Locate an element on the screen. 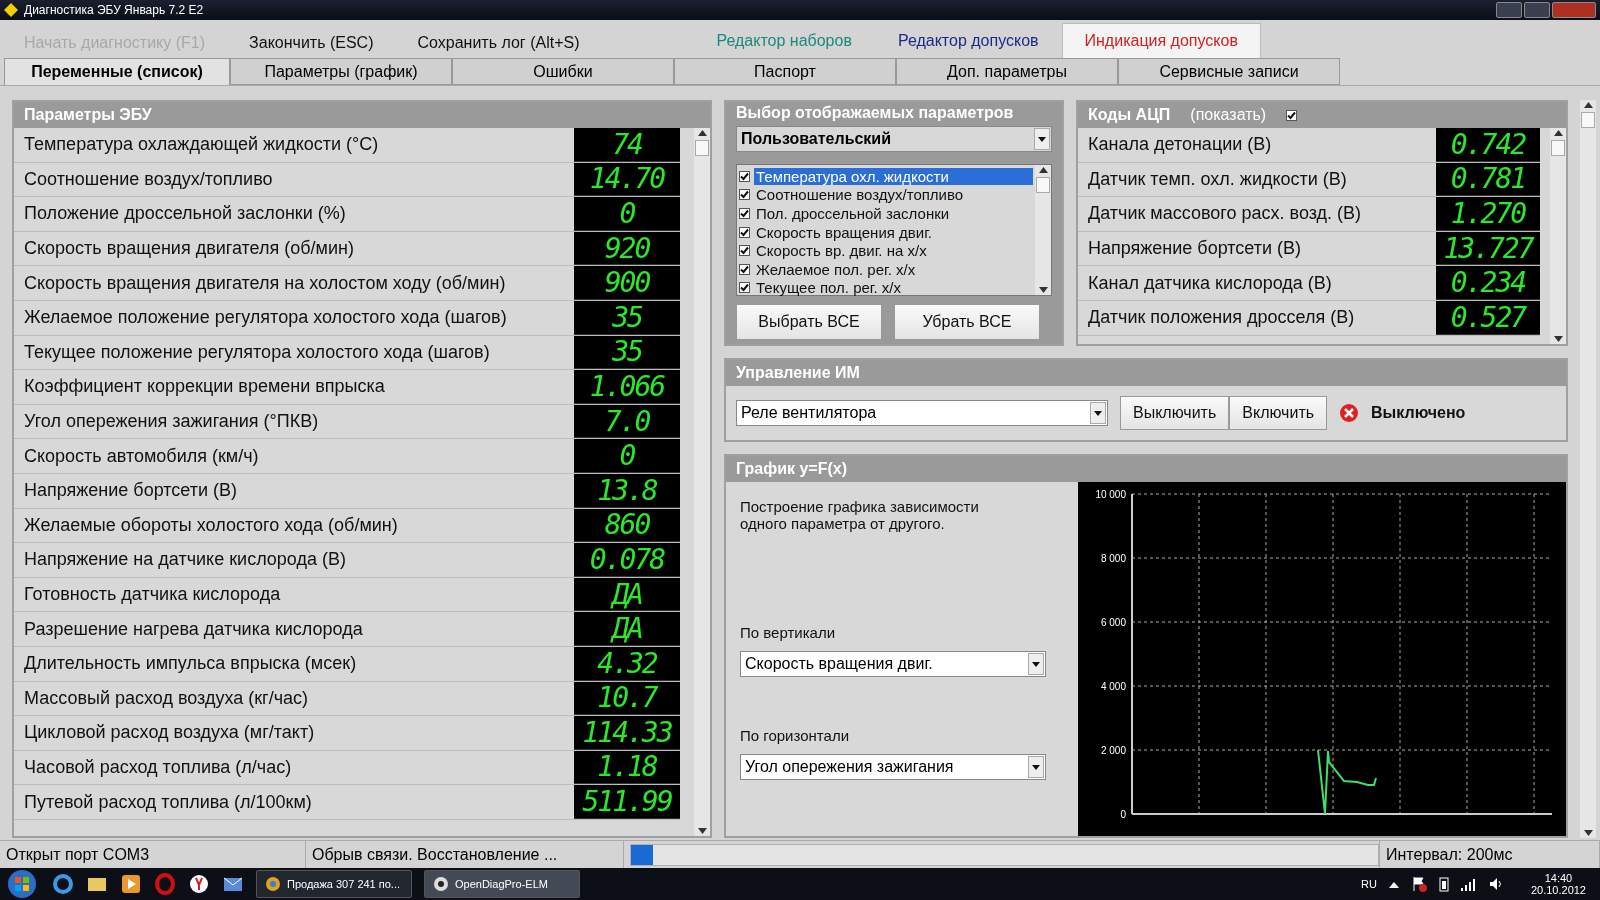  horizontal-dropdown: Угол опережения зажигания is located at coordinates (893, 767).